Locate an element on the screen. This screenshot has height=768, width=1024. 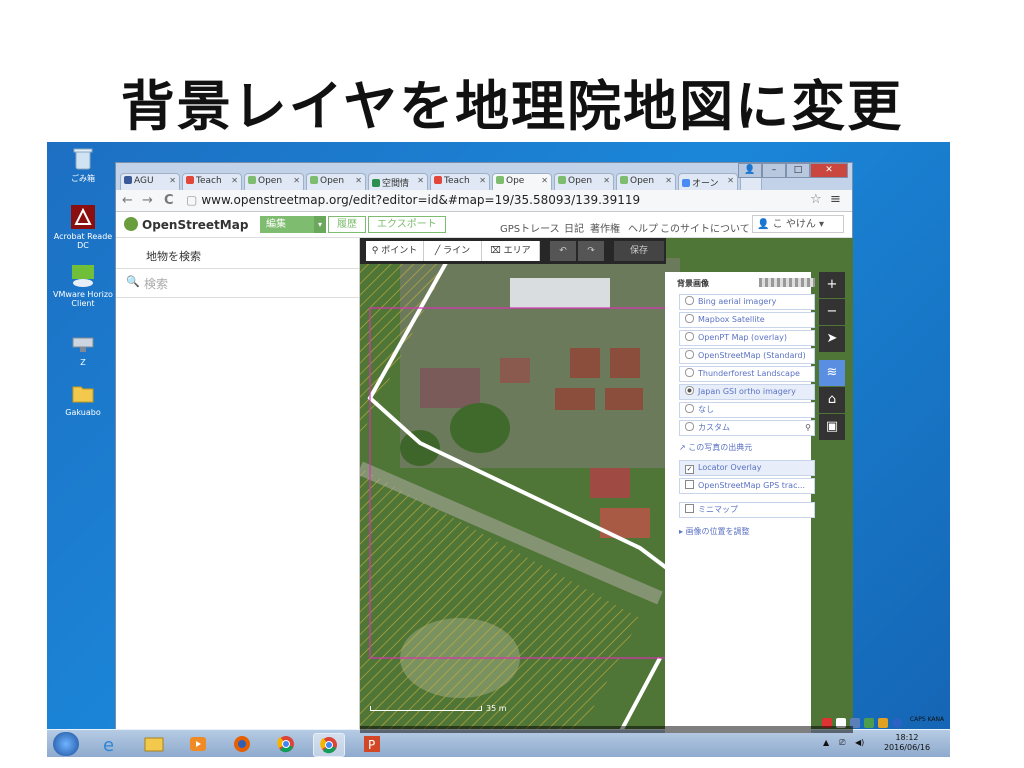
tab-label: オーン is located at coordinates (705, 184).